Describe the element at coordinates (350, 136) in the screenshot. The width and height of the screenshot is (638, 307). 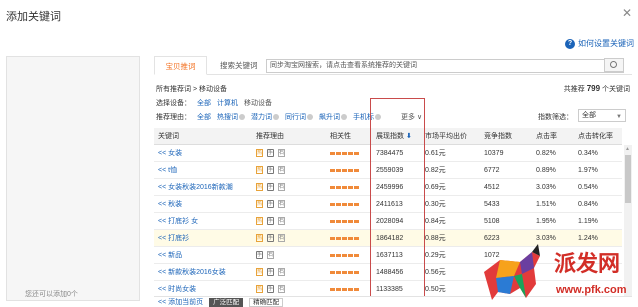
I see `header-relevance: 相关性` at that location.